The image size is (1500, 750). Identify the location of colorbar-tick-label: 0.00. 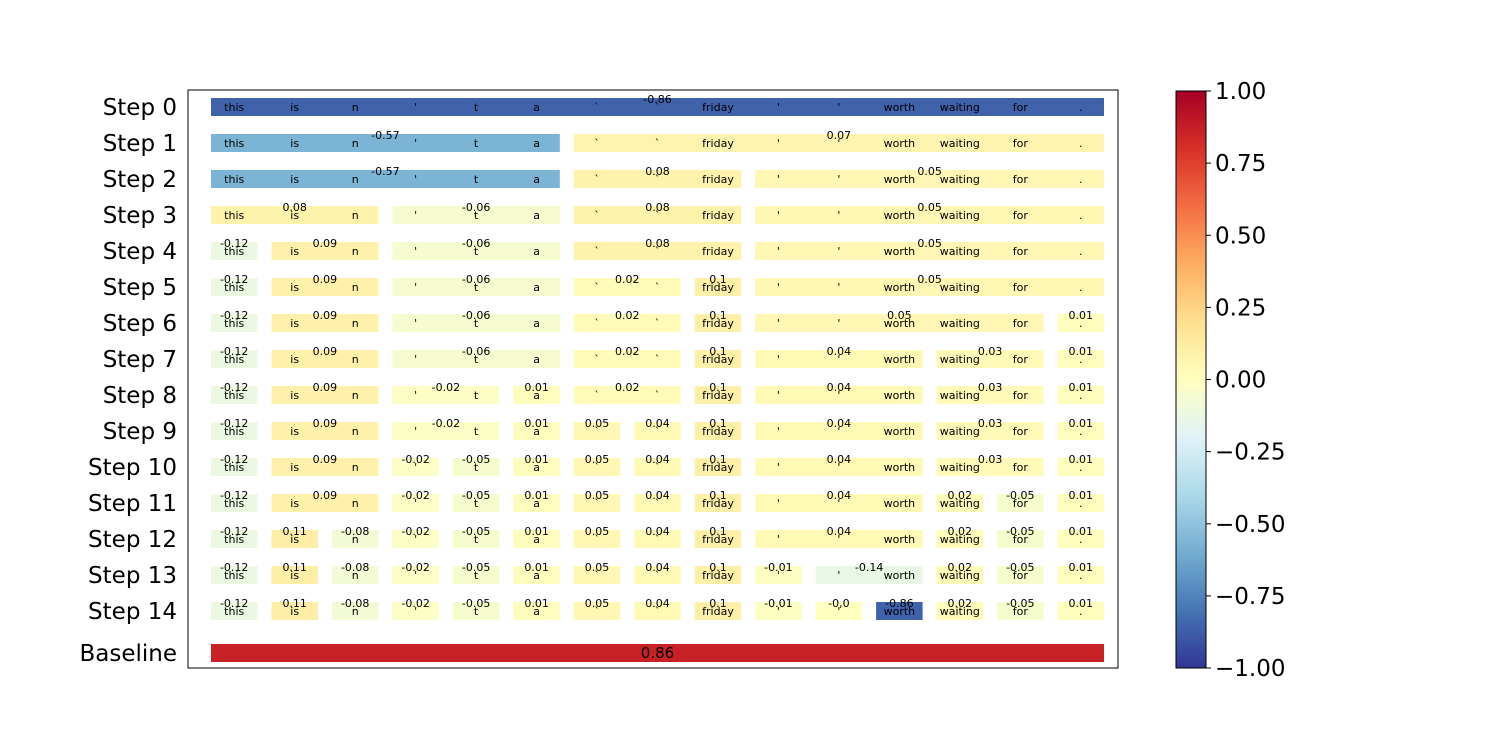
(1240, 381).